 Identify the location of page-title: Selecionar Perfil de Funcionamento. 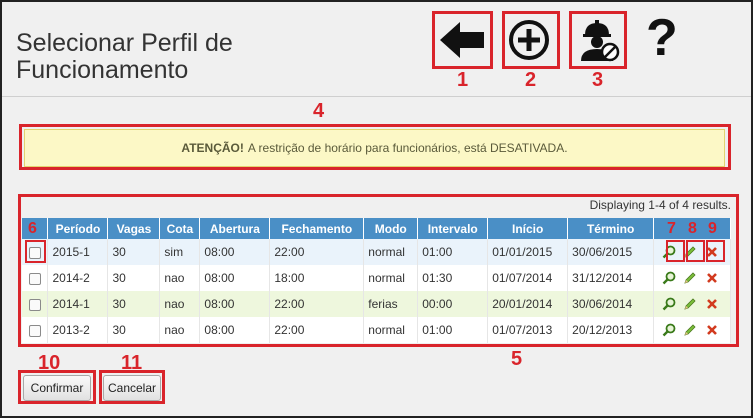
(124, 56).